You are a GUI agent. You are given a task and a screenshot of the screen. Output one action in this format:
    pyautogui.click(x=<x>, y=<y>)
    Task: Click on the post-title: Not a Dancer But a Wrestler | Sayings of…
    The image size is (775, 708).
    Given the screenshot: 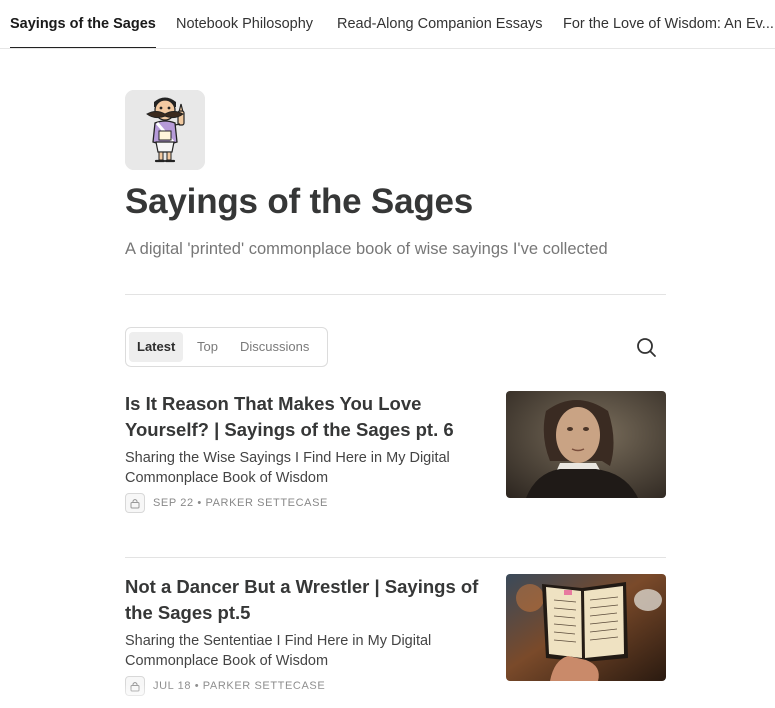 What is the action you would take?
    pyautogui.click(x=305, y=600)
    